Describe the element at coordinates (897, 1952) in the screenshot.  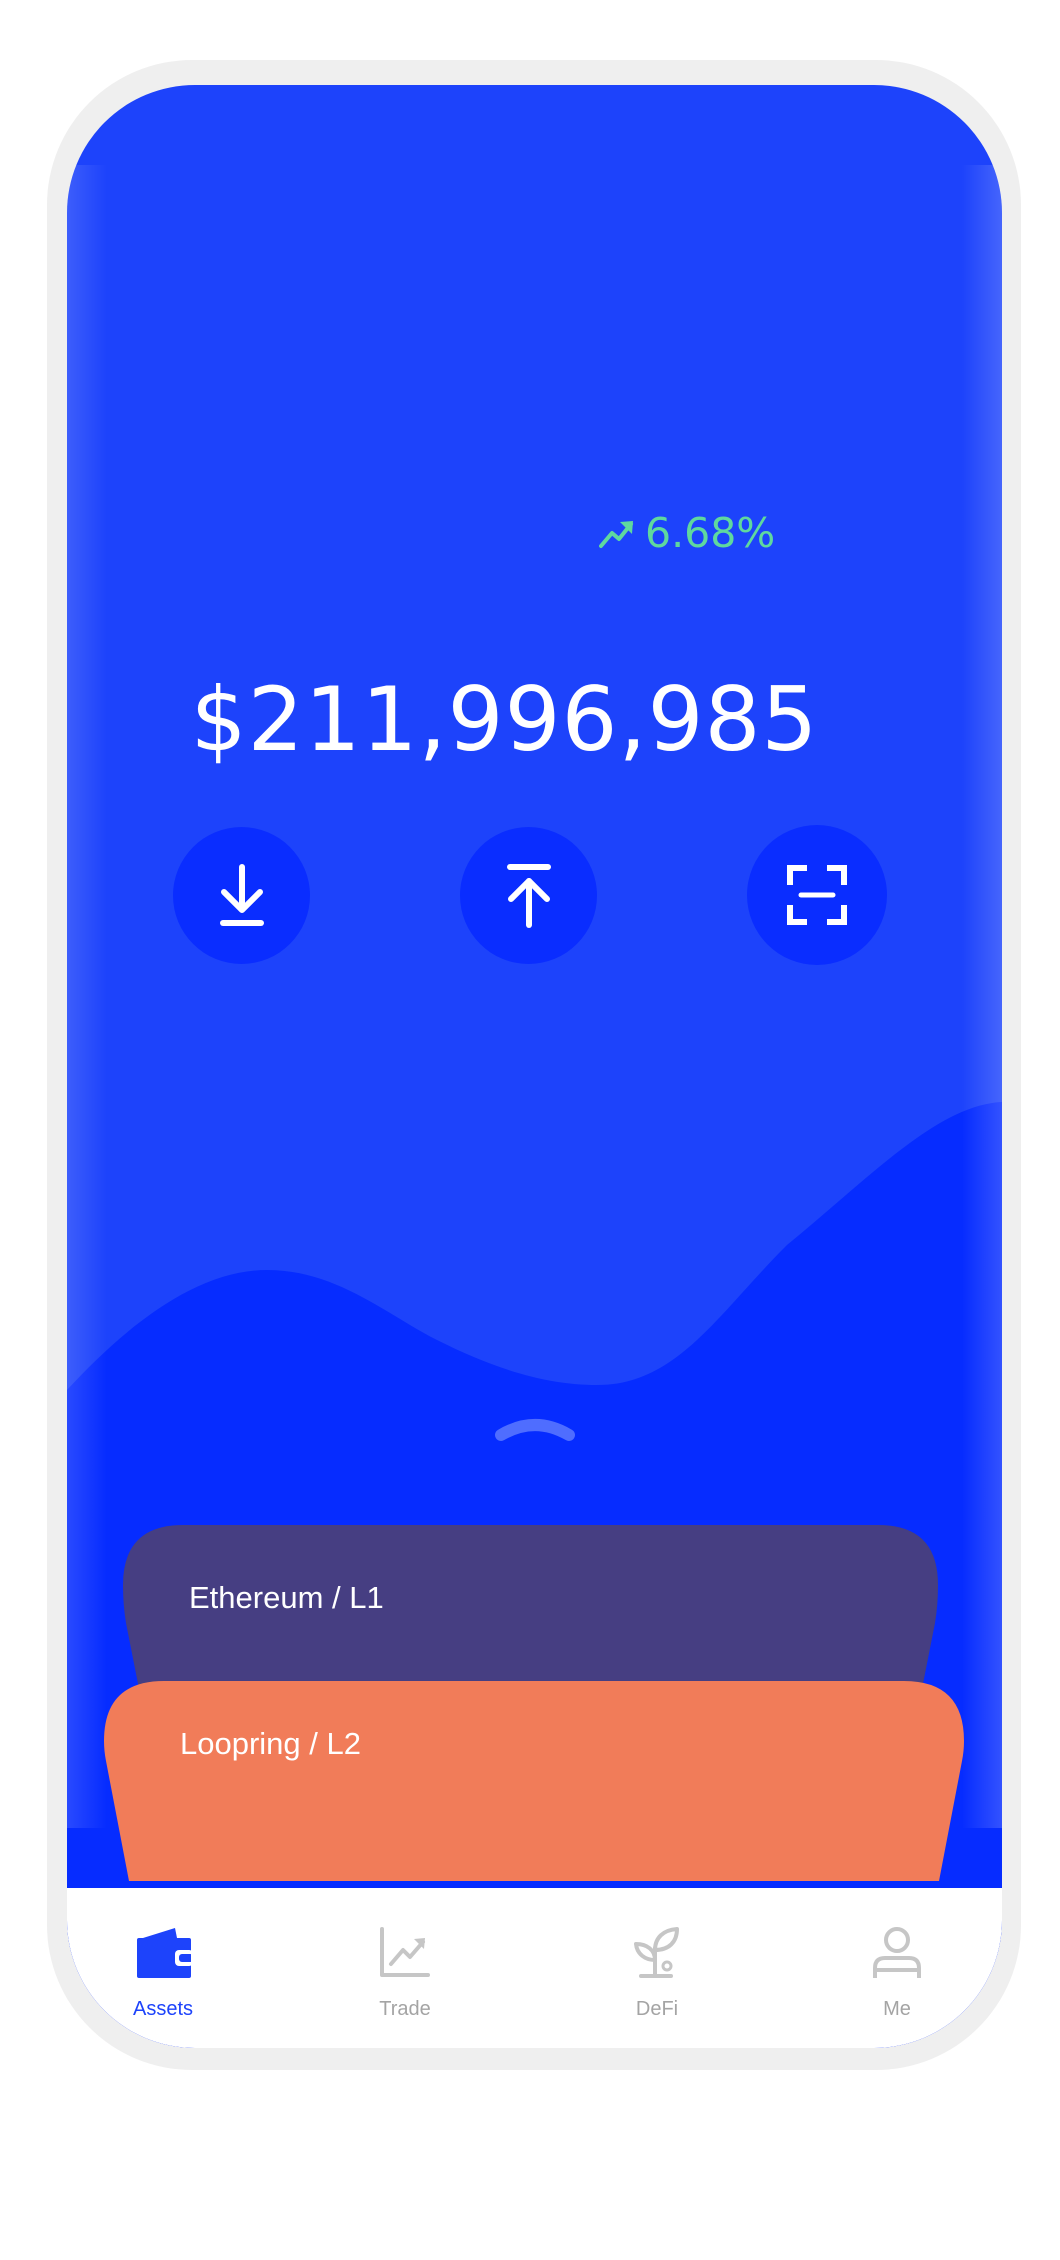
I see `user-icon` at that location.